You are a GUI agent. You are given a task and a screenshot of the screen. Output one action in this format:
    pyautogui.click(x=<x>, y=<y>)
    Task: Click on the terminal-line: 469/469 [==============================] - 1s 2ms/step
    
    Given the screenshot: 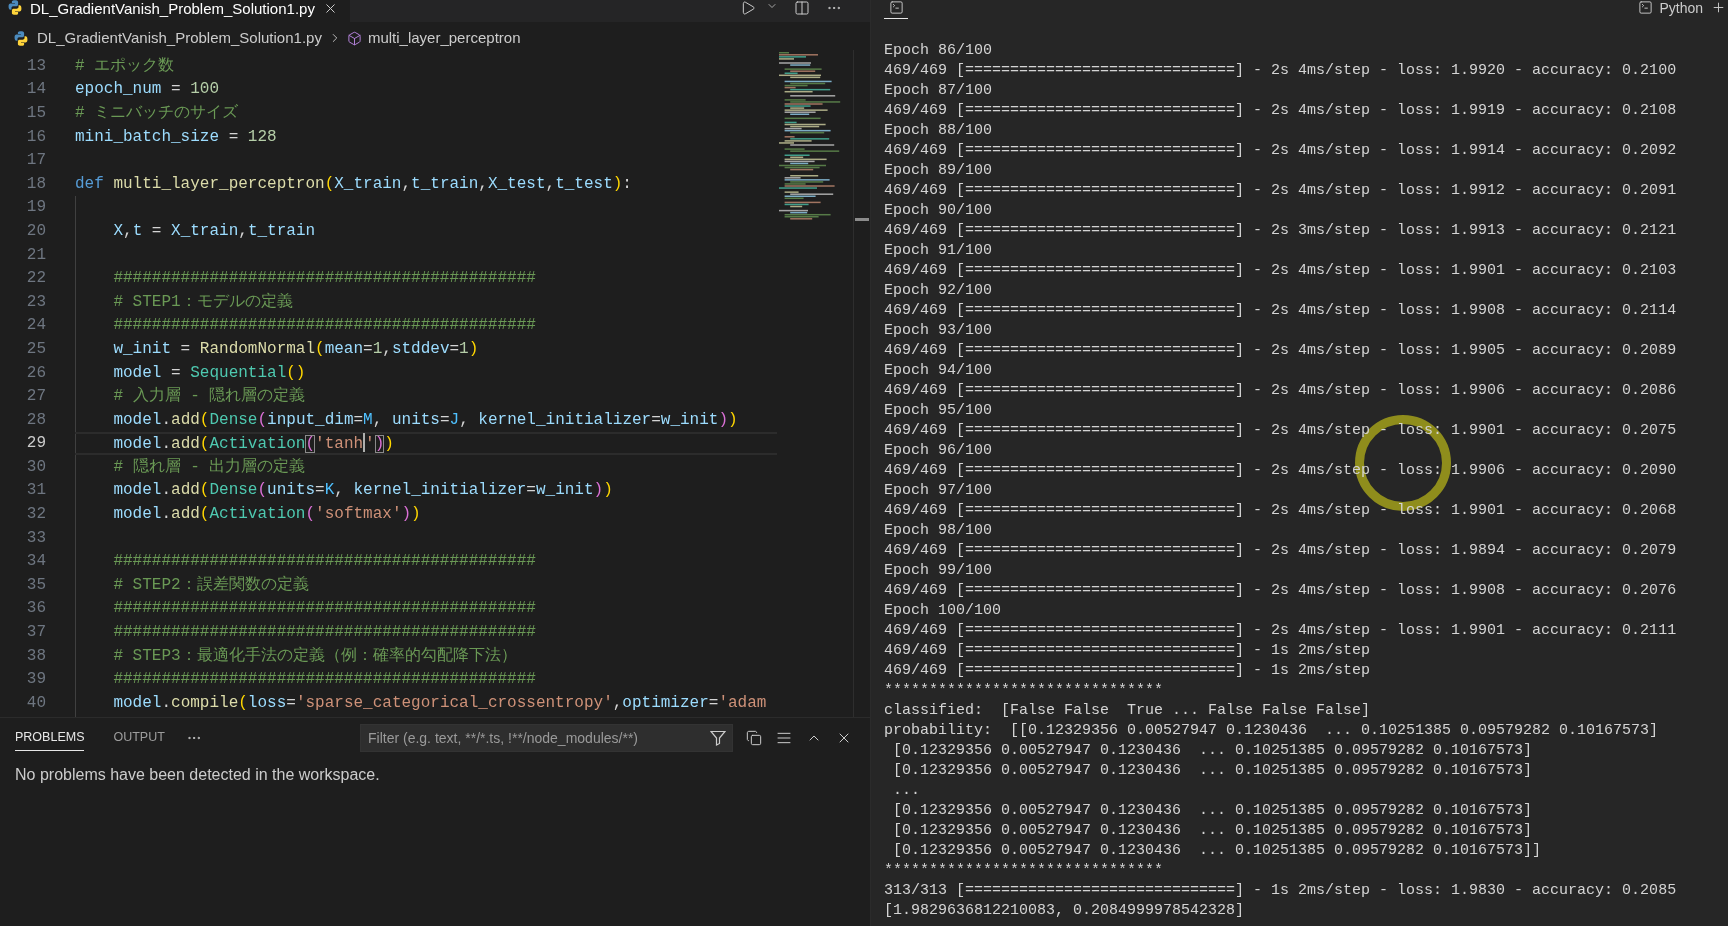 What is the action you would take?
    pyautogui.click(x=1127, y=651)
    